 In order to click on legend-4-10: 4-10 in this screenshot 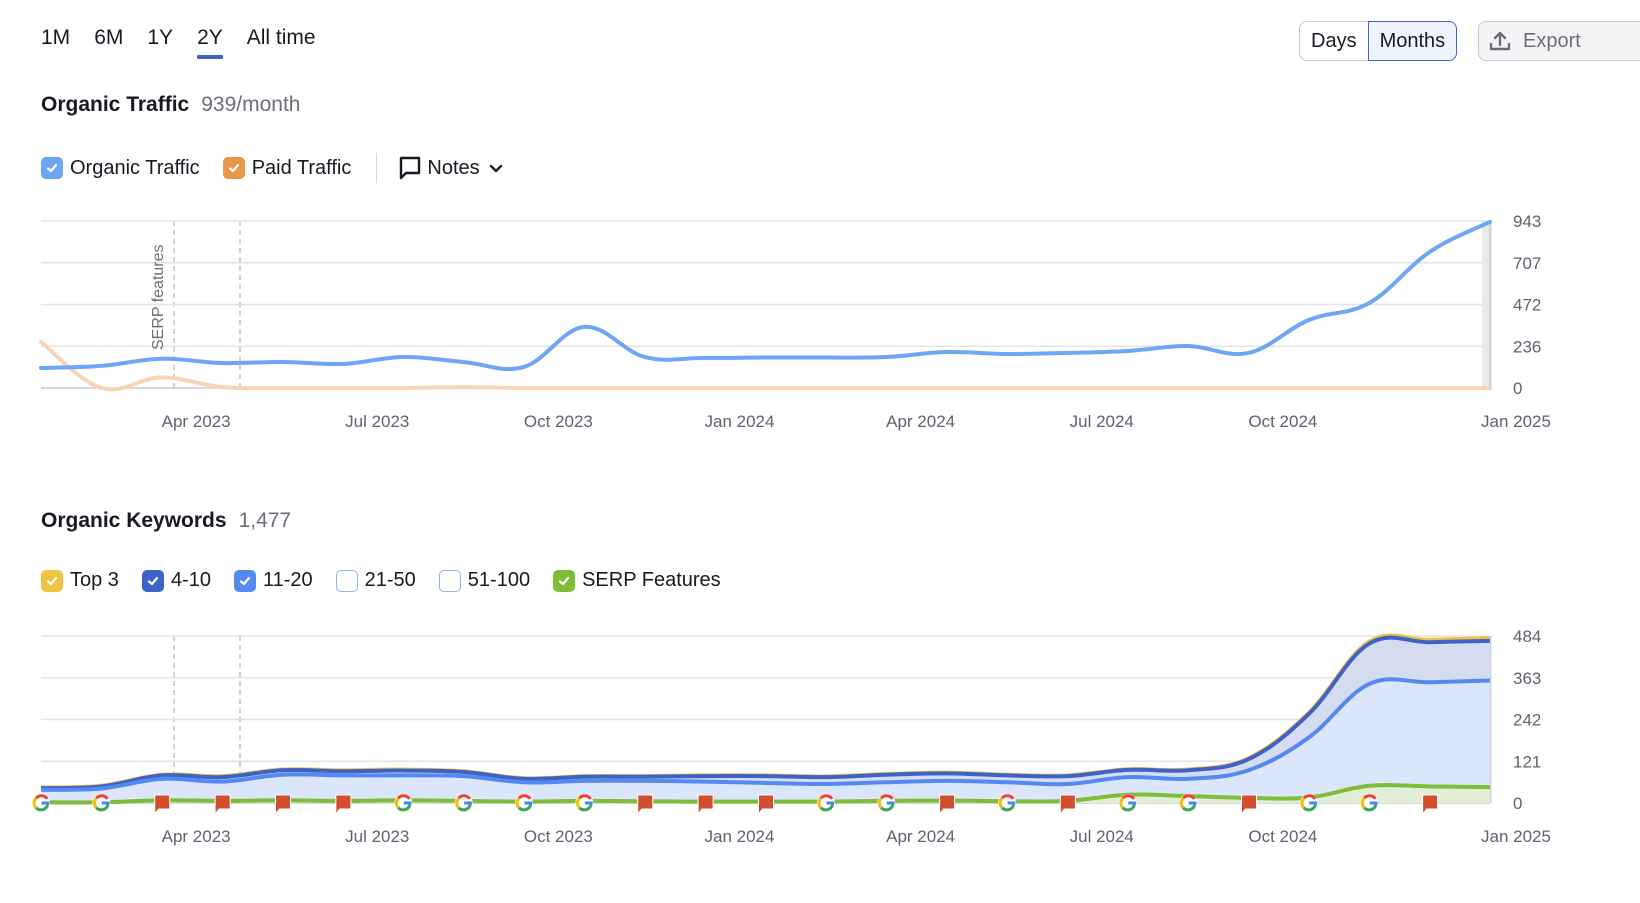, I will do `click(176, 580)`.